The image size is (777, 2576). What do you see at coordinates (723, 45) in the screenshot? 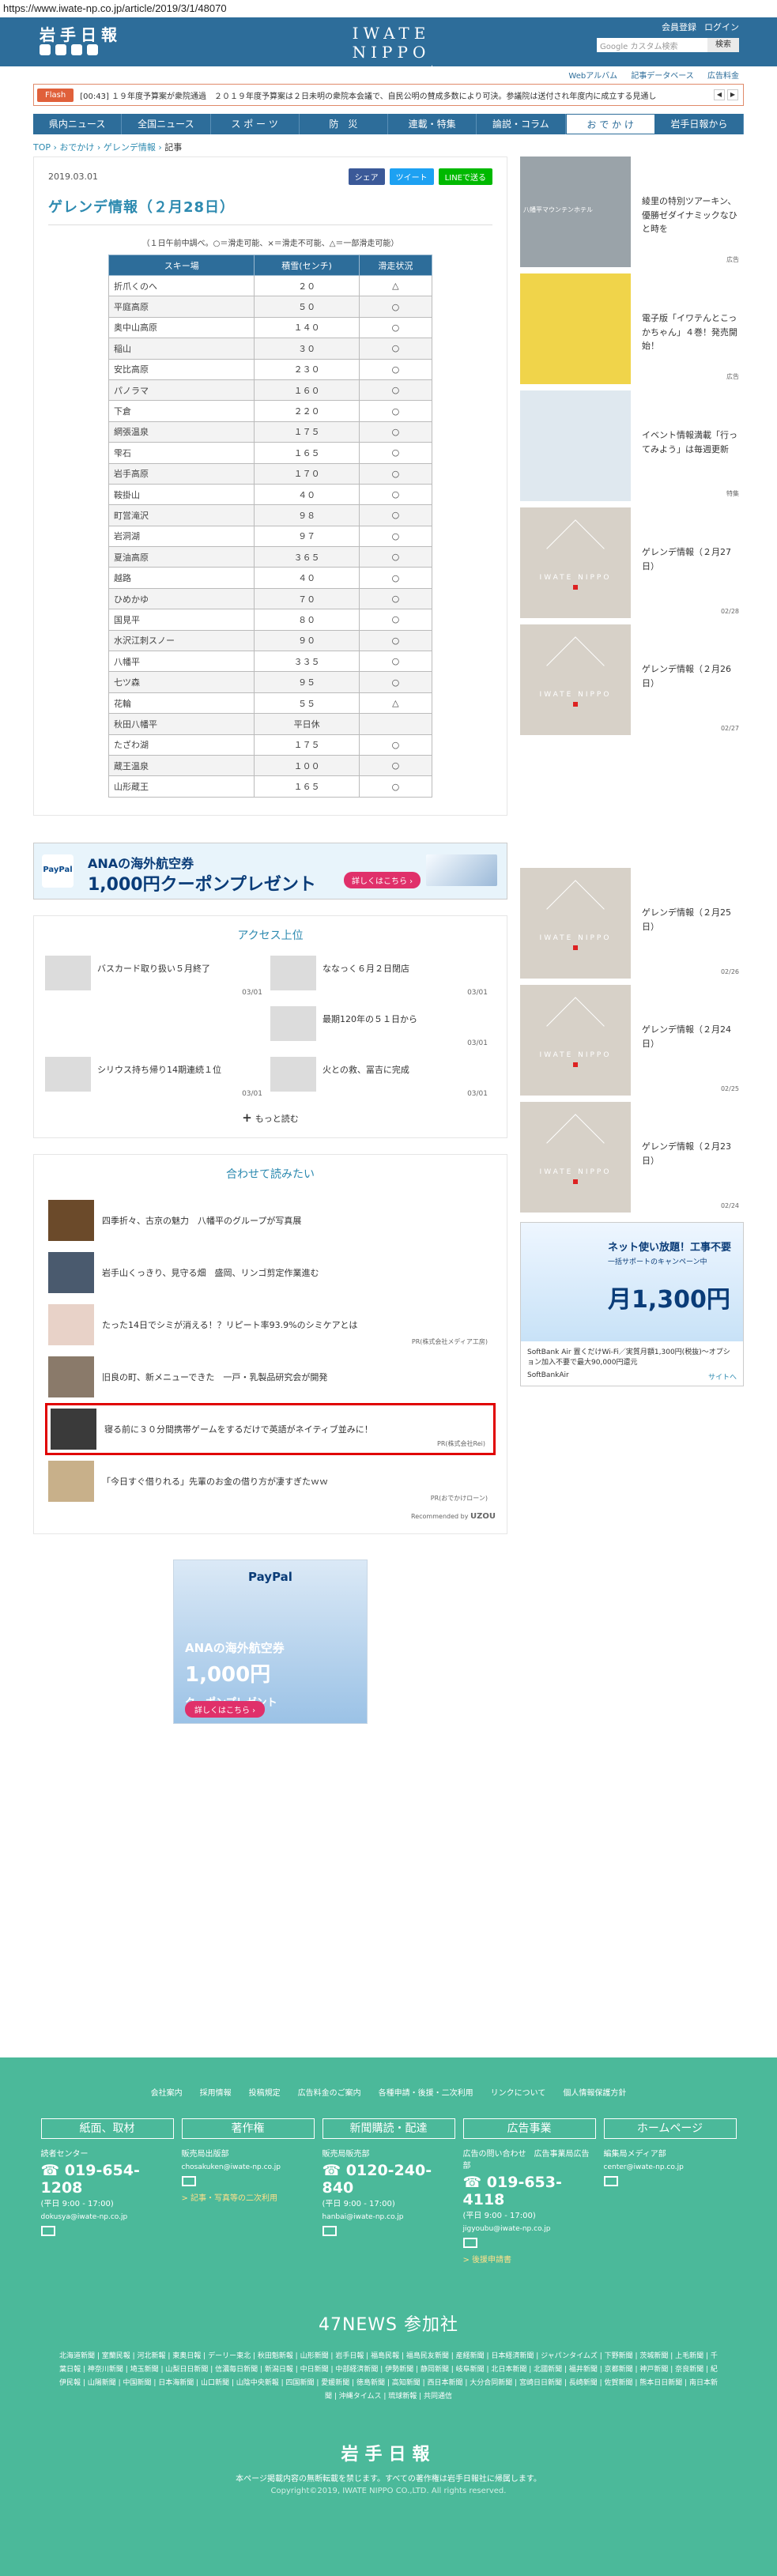
I see `search-button: 検索` at bounding box center [723, 45].